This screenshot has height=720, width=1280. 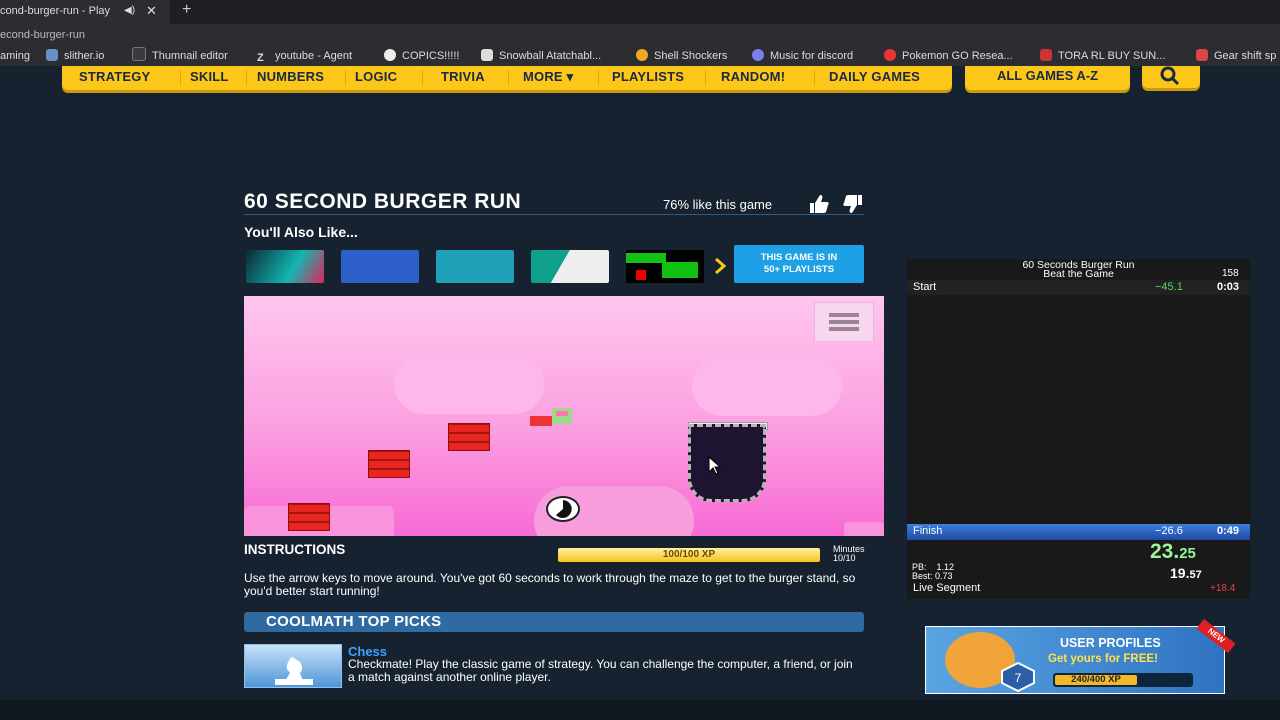 I want to click on nav-item-logic: LOGIC, so click(x=376, y=76).